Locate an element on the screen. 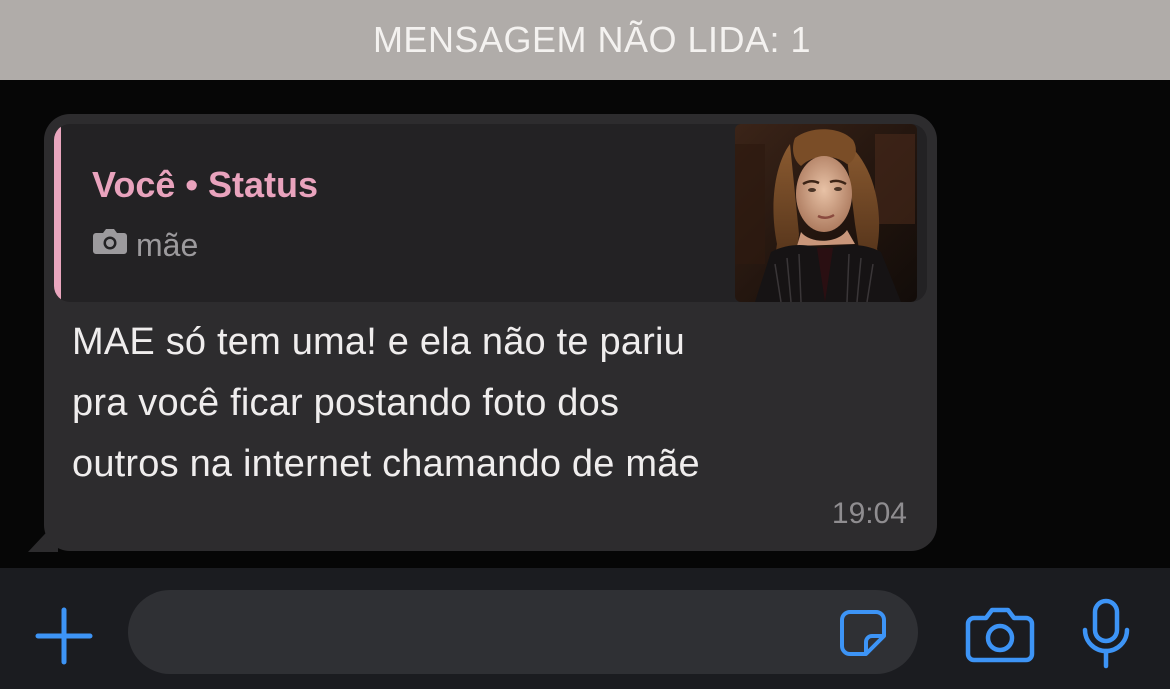  message-line: pra você ficar postando foto dos is located at coordinates (346, 403).